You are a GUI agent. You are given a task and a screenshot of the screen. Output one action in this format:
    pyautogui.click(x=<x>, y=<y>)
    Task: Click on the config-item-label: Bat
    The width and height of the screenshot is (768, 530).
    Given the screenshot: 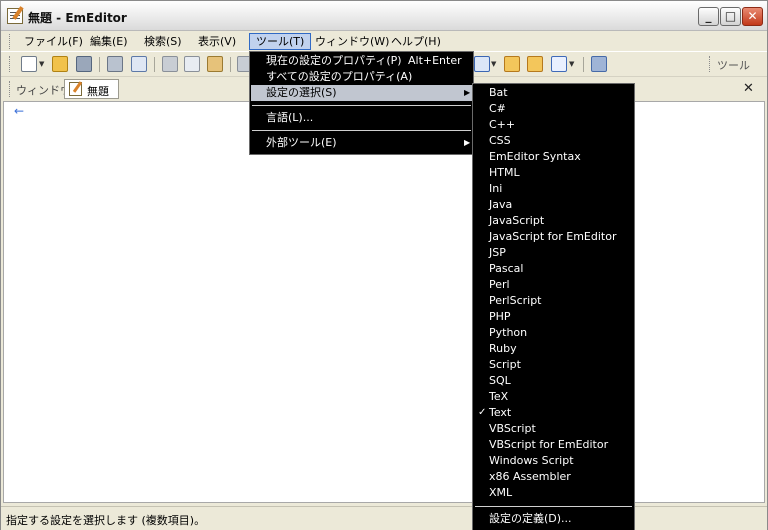 What is the action you would take?
    pyautogui.click(x=498, y=92)
    